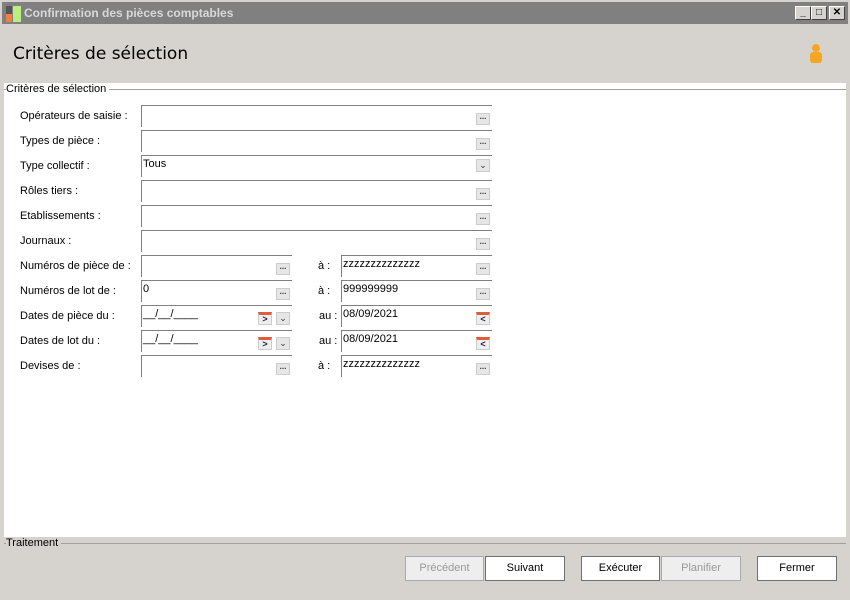  I want to click on criteria-legend: Critères de sélection, so click(58, 89).